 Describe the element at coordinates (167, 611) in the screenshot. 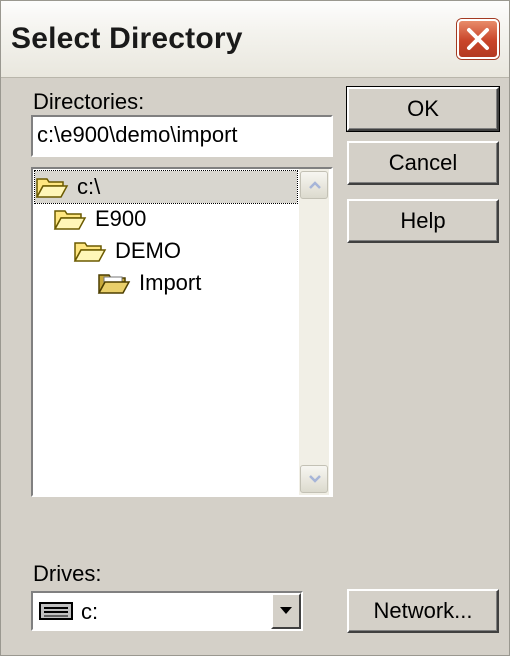

I see `drives-select: c:` at that location.